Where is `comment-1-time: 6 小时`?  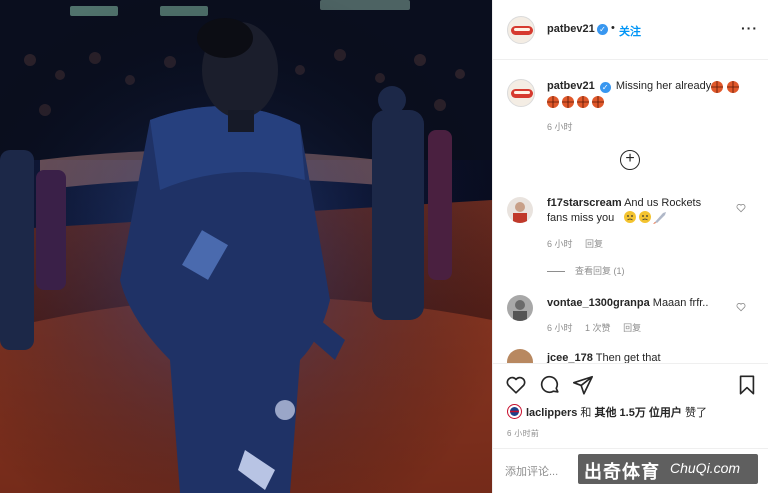 comment-1-time: 6 小时 is located at coordinates (560, 244).